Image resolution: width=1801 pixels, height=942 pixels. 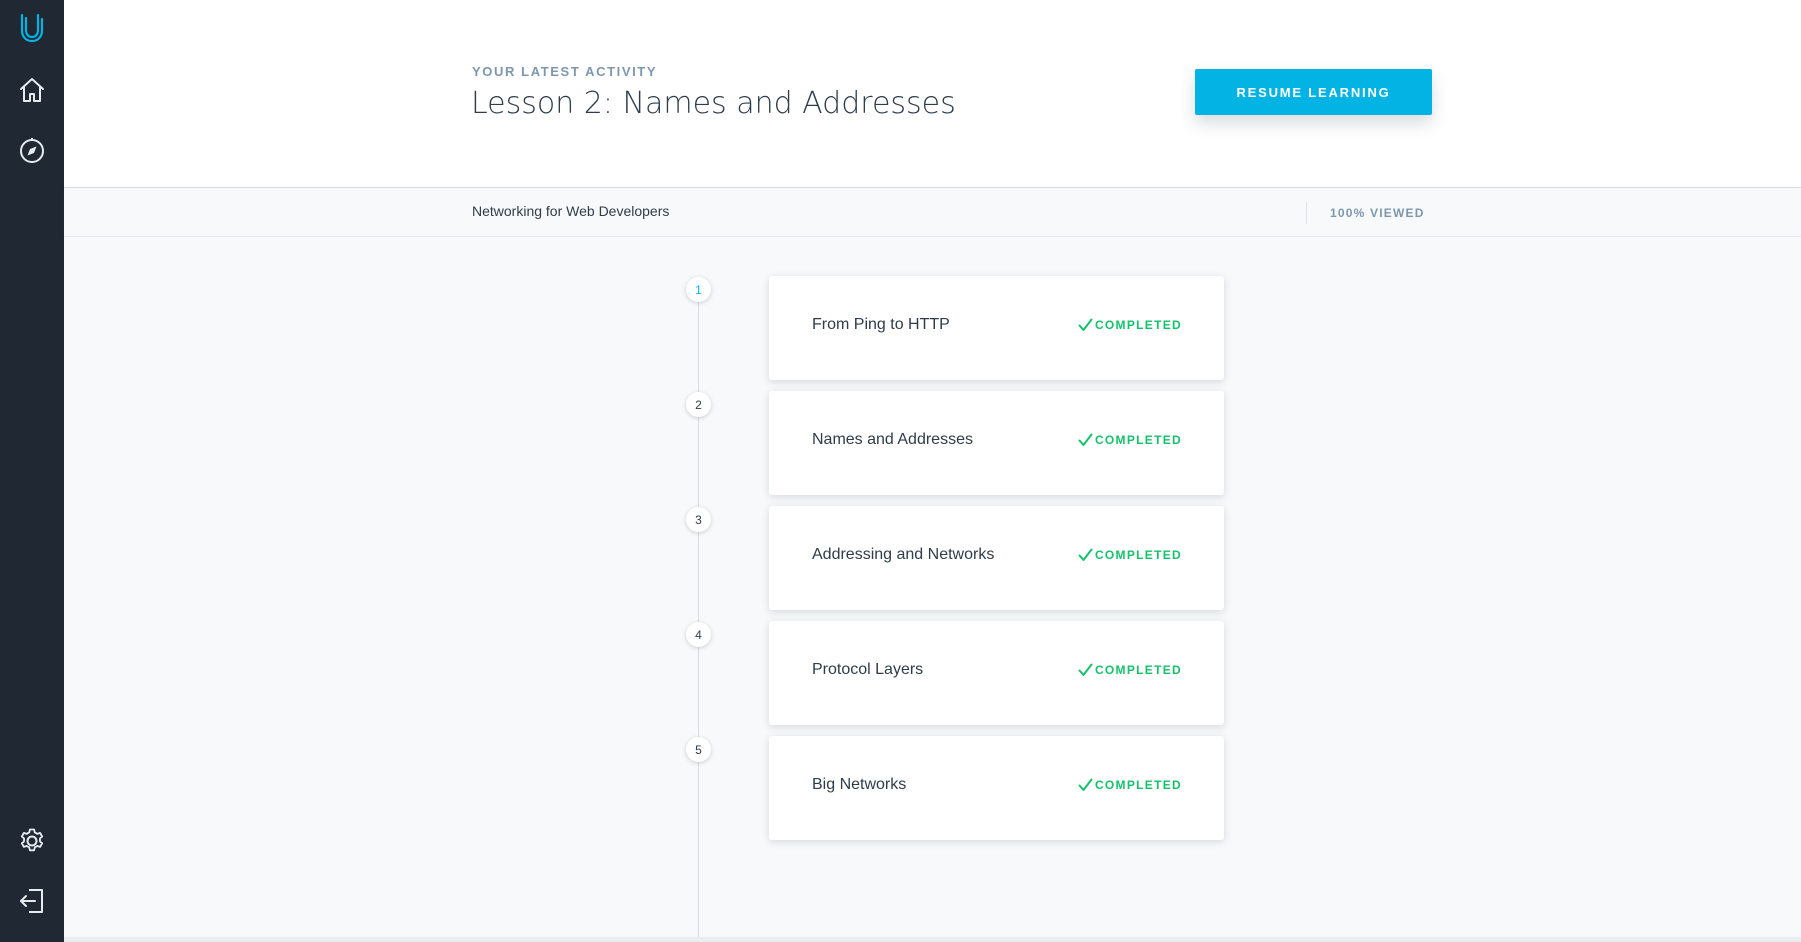 I want to click on lesson-number: 1, so click(x=698, y=289).